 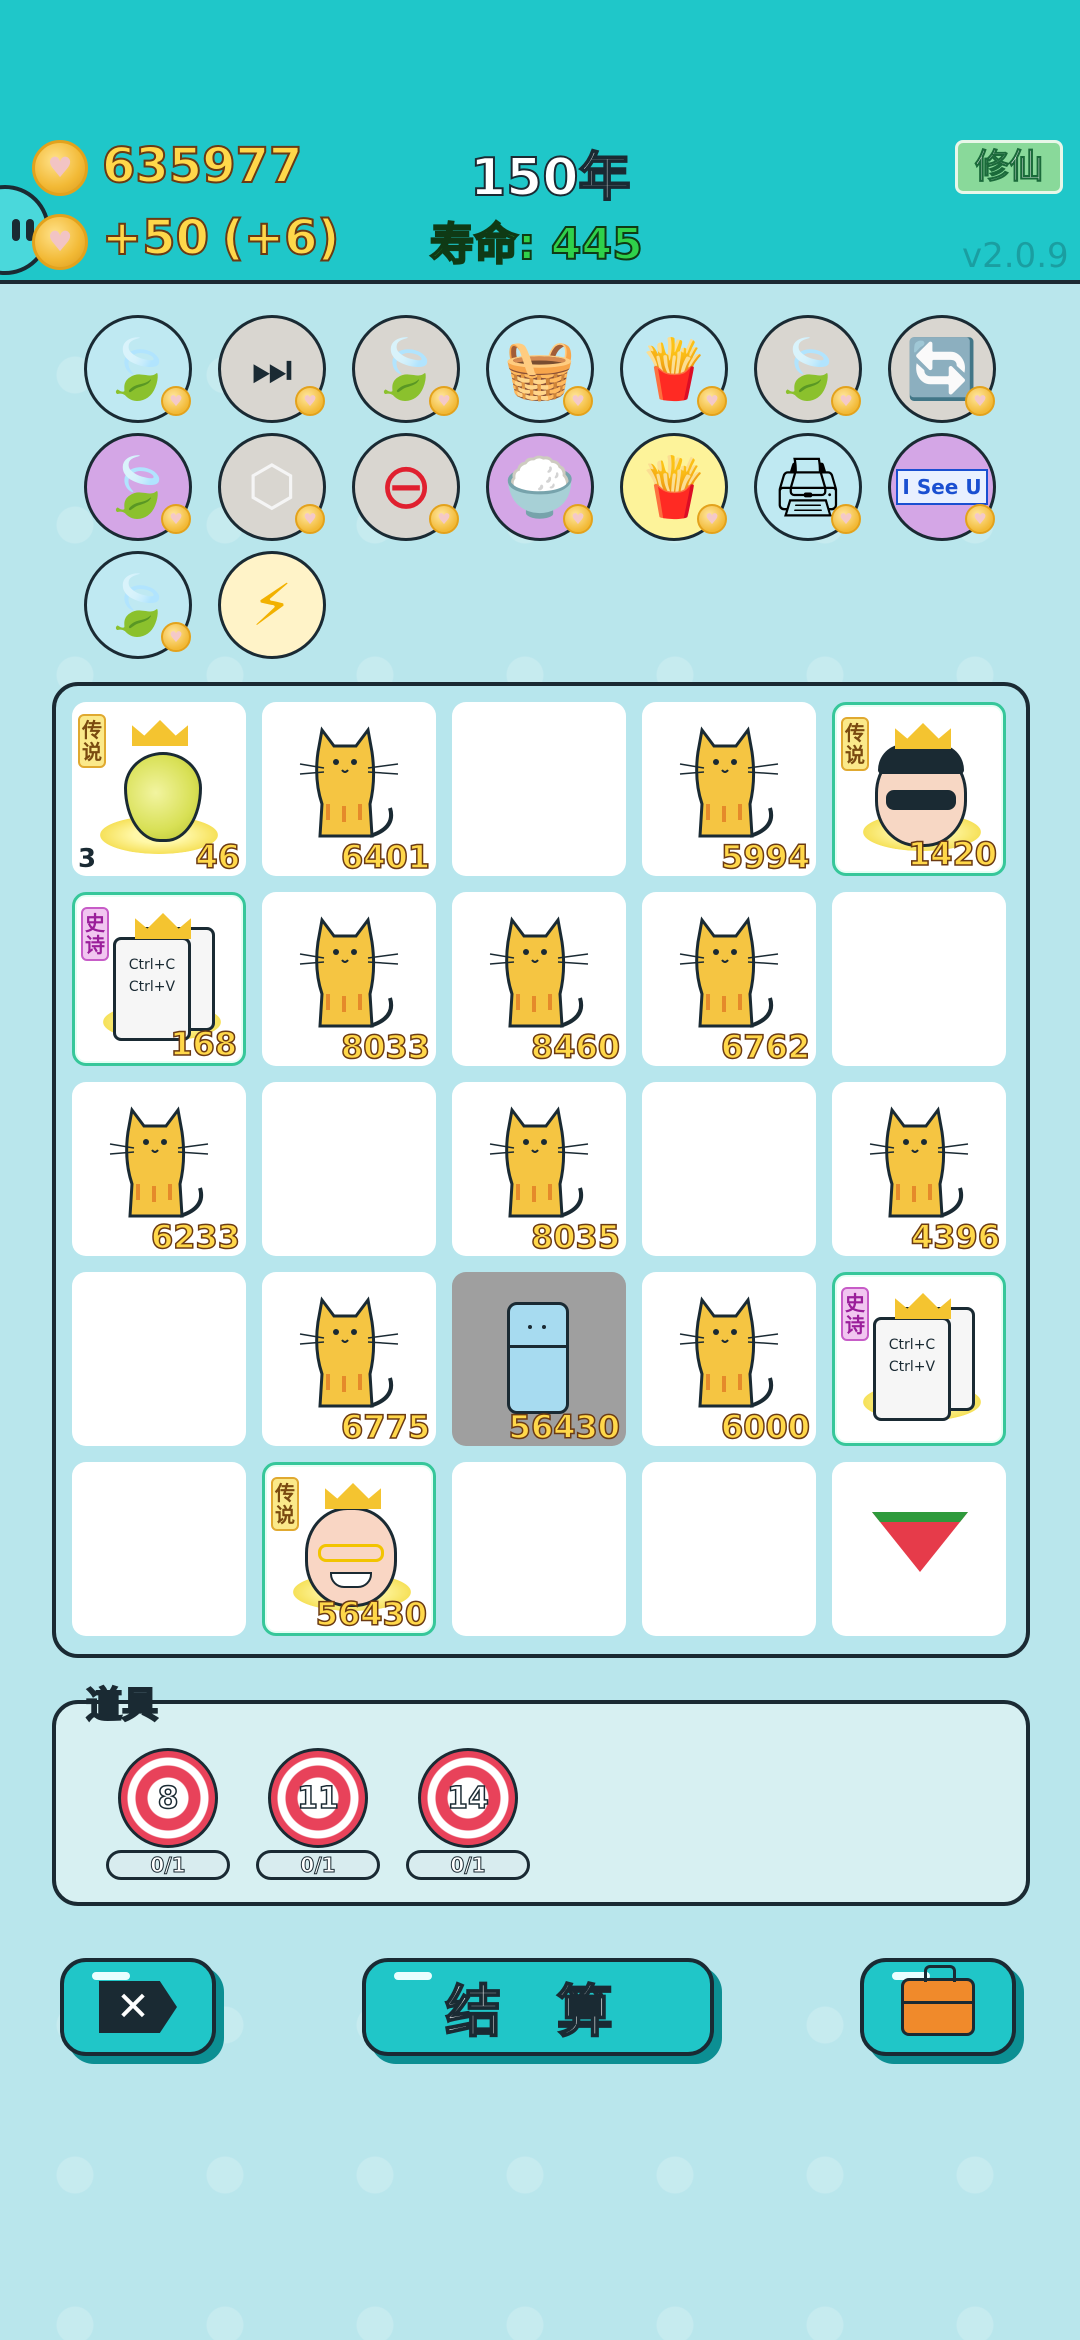 What do you see at coordinates (218, 857) in the screenshot?
I see `item-value: 46` at bounding box center [218, 857].